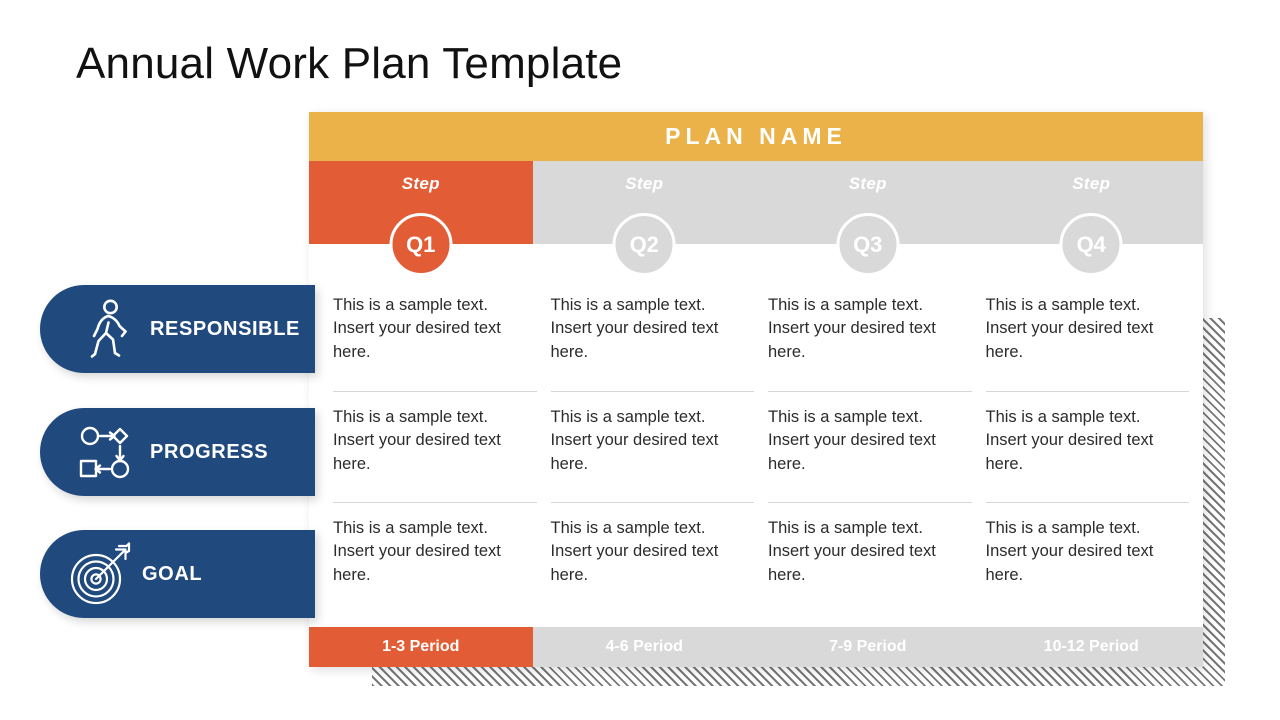 The image size is (1280, 720). I want to click on period-cell-1-3: 1-3 Period, so click(421, 647).